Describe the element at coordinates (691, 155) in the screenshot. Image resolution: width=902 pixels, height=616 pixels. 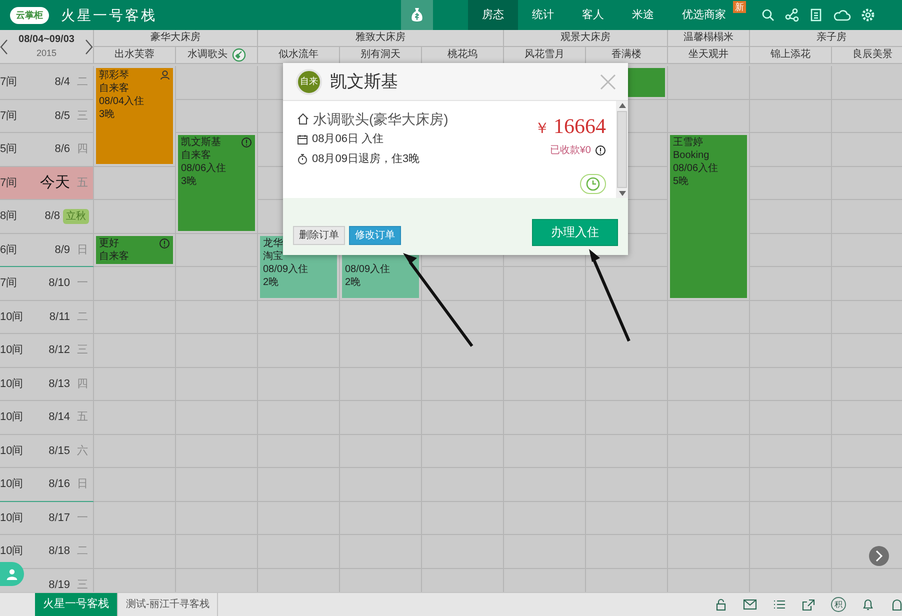
I see `booking-source: Booking` at that location.